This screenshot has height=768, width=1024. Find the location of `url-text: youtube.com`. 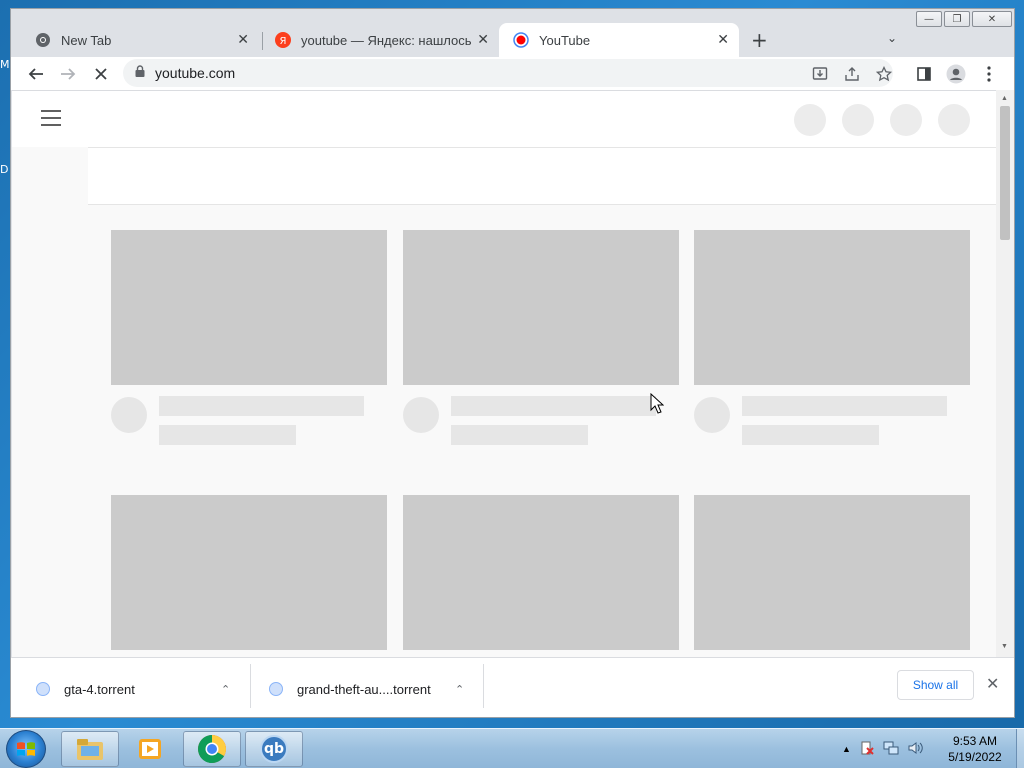

url-text: youtube.com is located at coordinates (195, 73).